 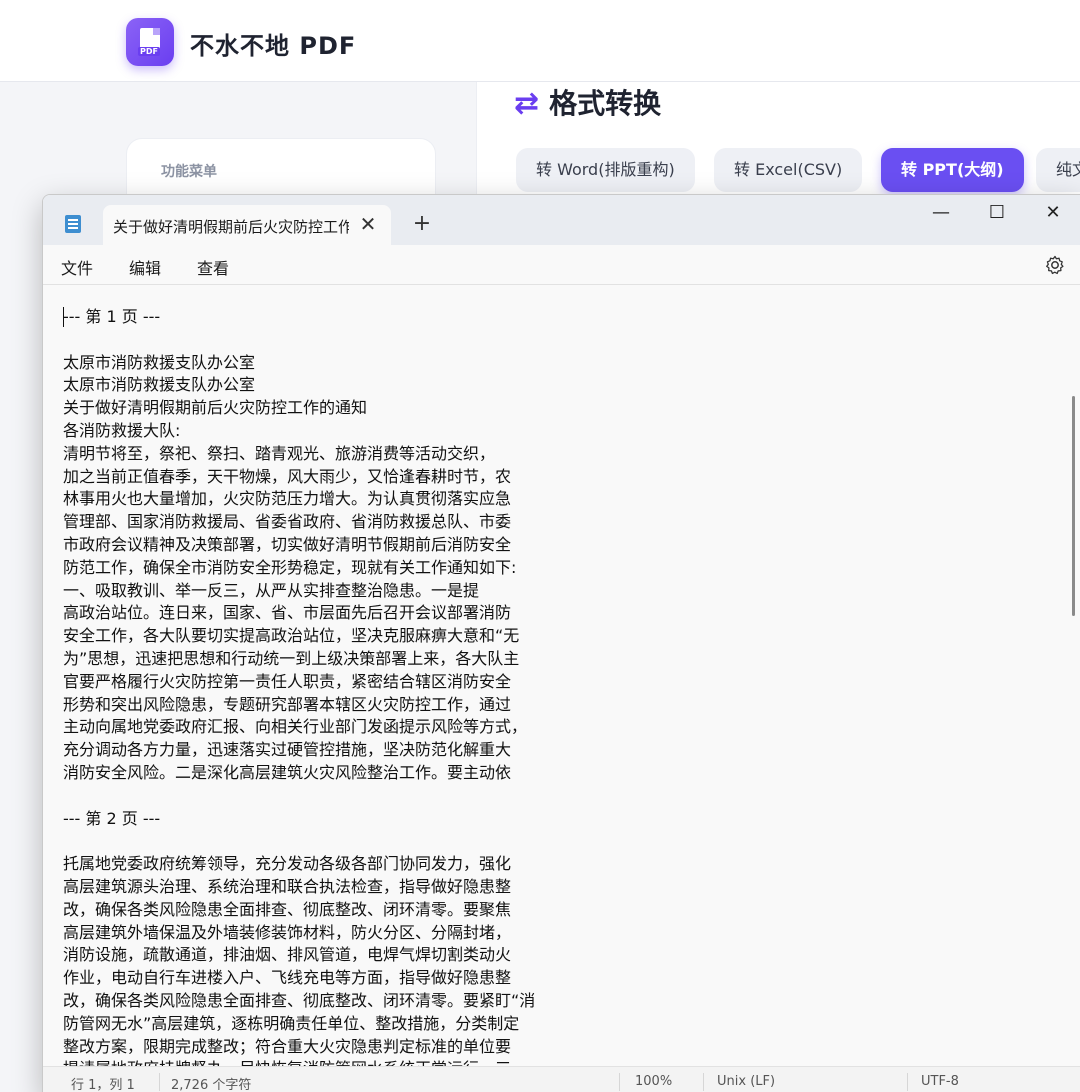 What do you see at coordinates (1058, 170) in the screenshot?
I see `tab-to-text: 纯文` at bounding box center [1058, 170].